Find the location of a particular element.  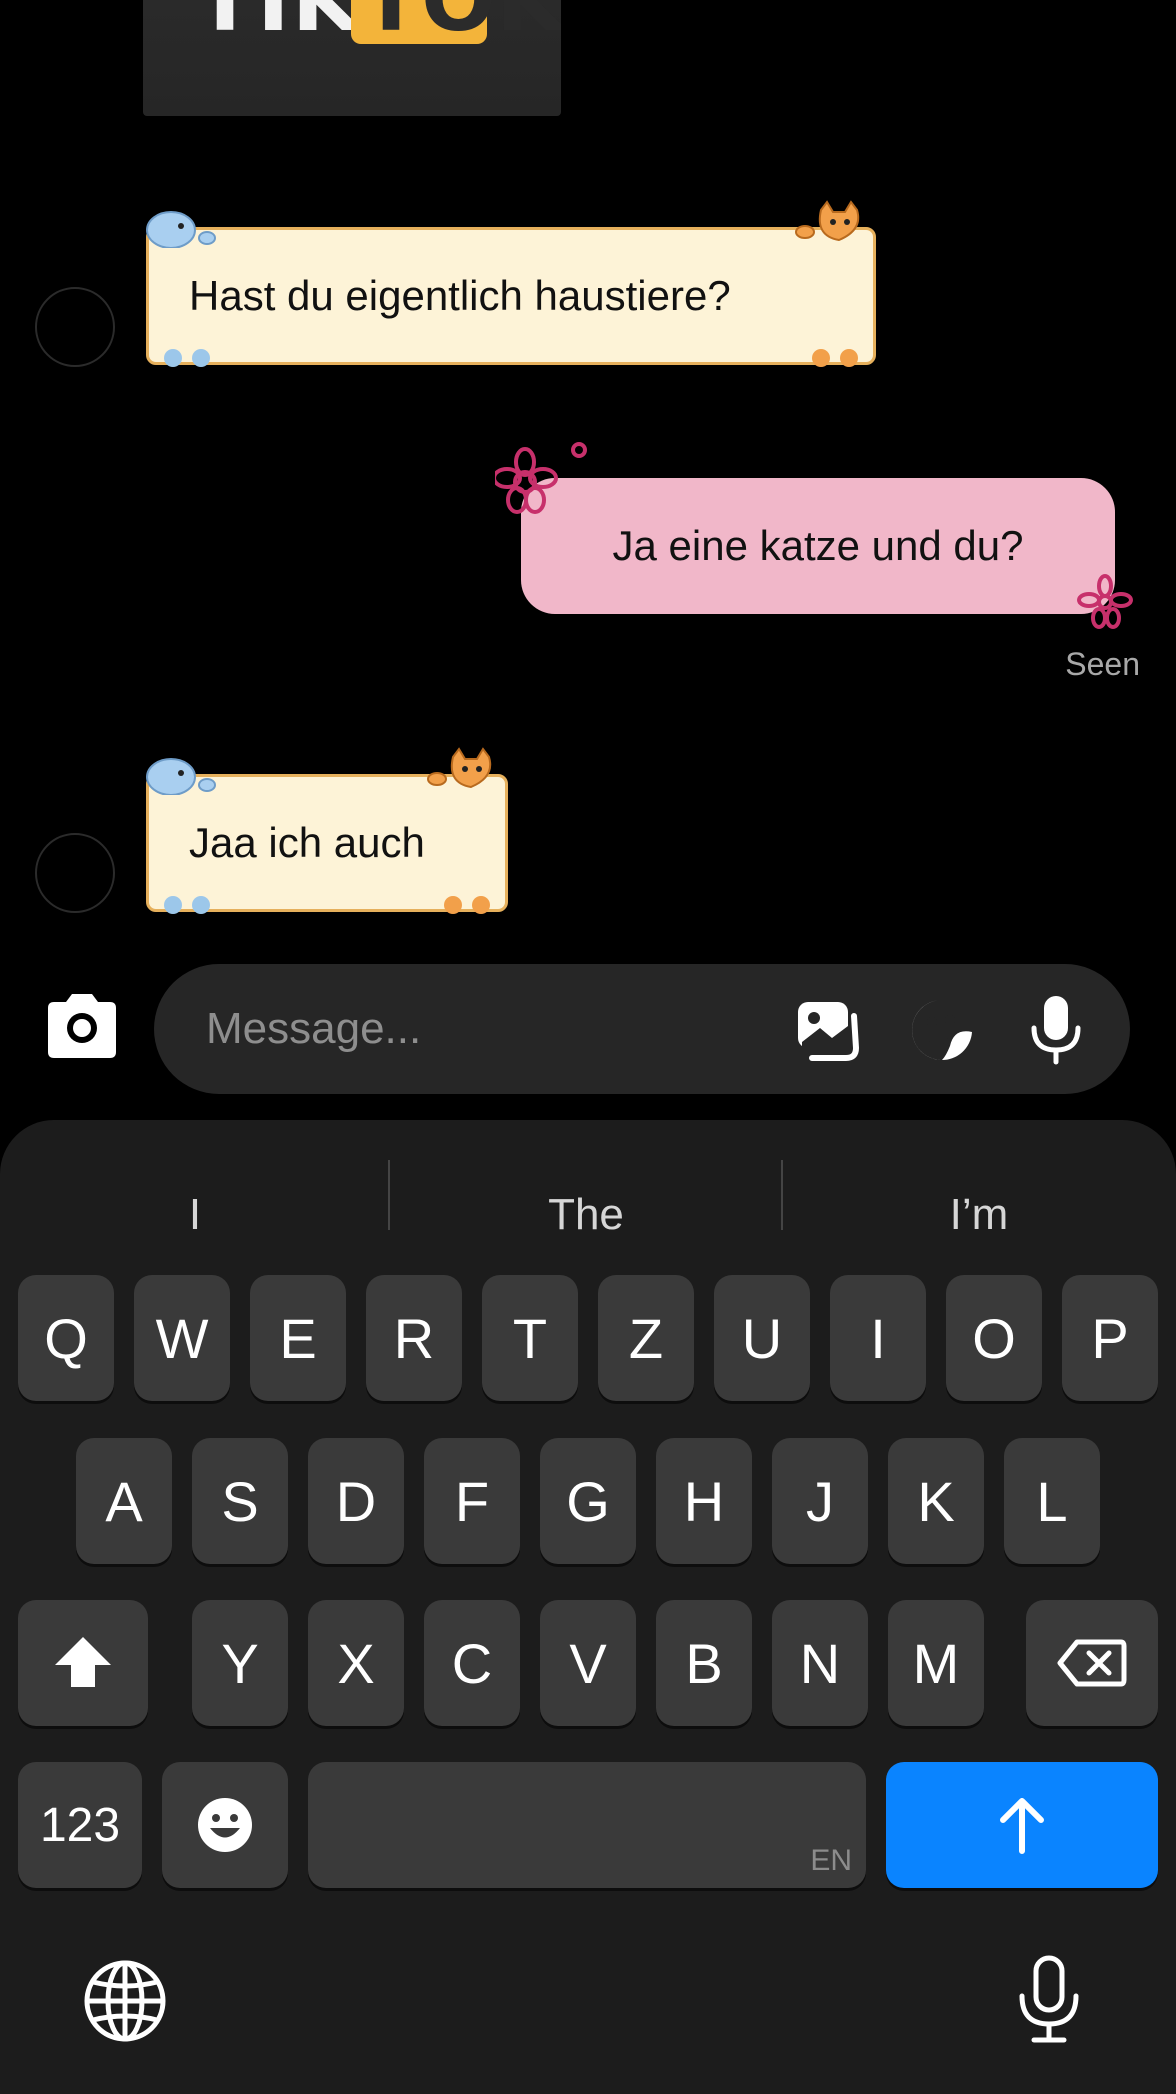

suggestion-2: The is located at coordinates (586, 1215).